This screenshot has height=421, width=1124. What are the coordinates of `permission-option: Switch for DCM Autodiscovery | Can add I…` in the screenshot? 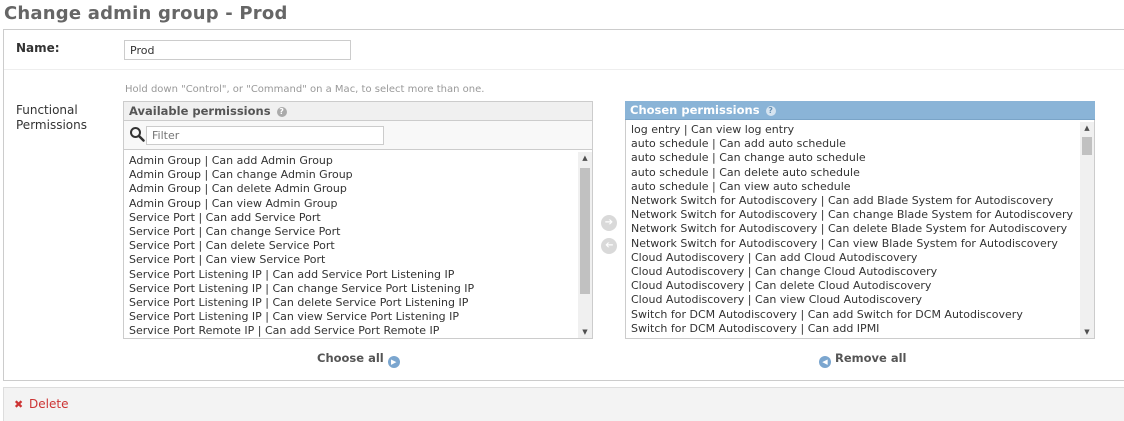 It's located at (853, 329).